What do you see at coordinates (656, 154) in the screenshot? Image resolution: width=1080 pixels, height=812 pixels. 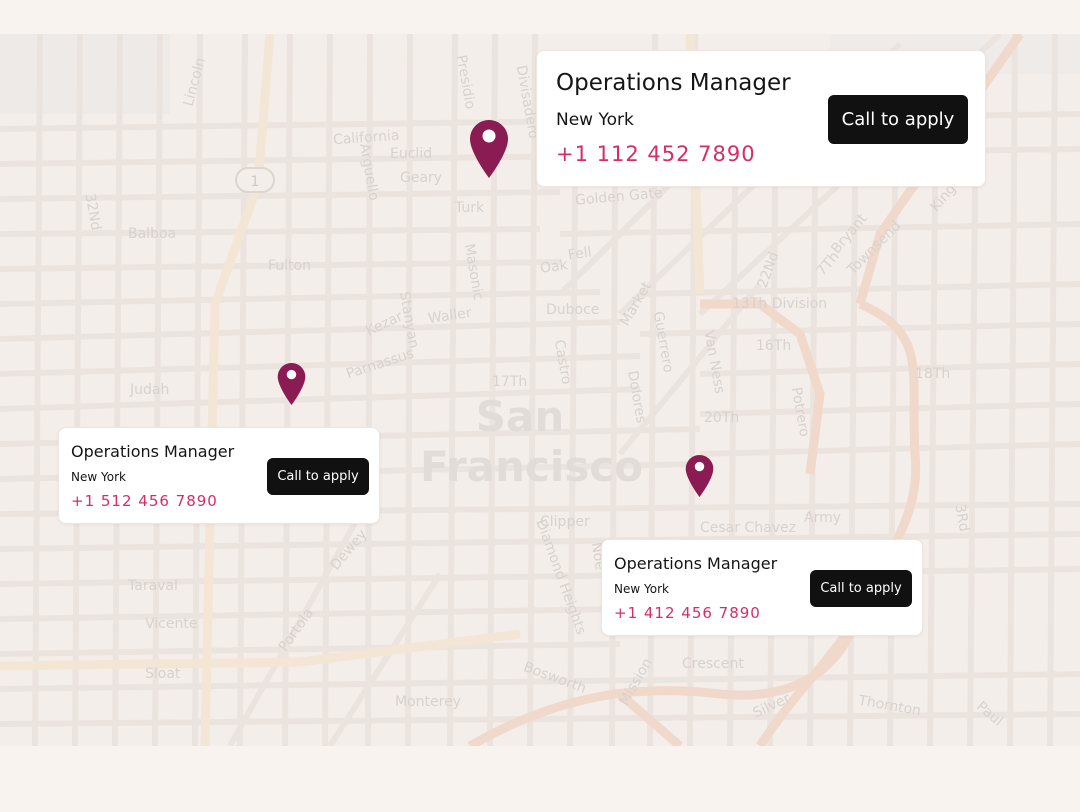 I see `phone-number-link: +1 112 452 7890` at bounding box center [656, 154].